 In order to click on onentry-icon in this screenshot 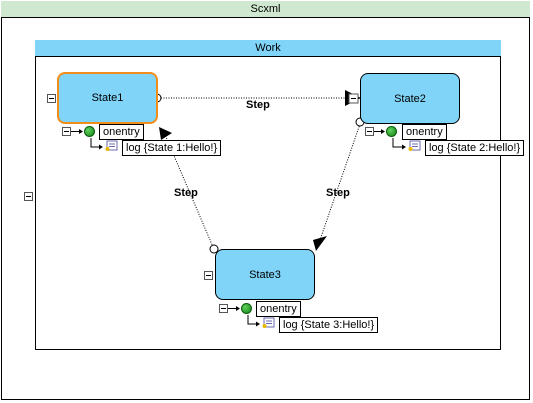, I will do `click(246, 308)`.